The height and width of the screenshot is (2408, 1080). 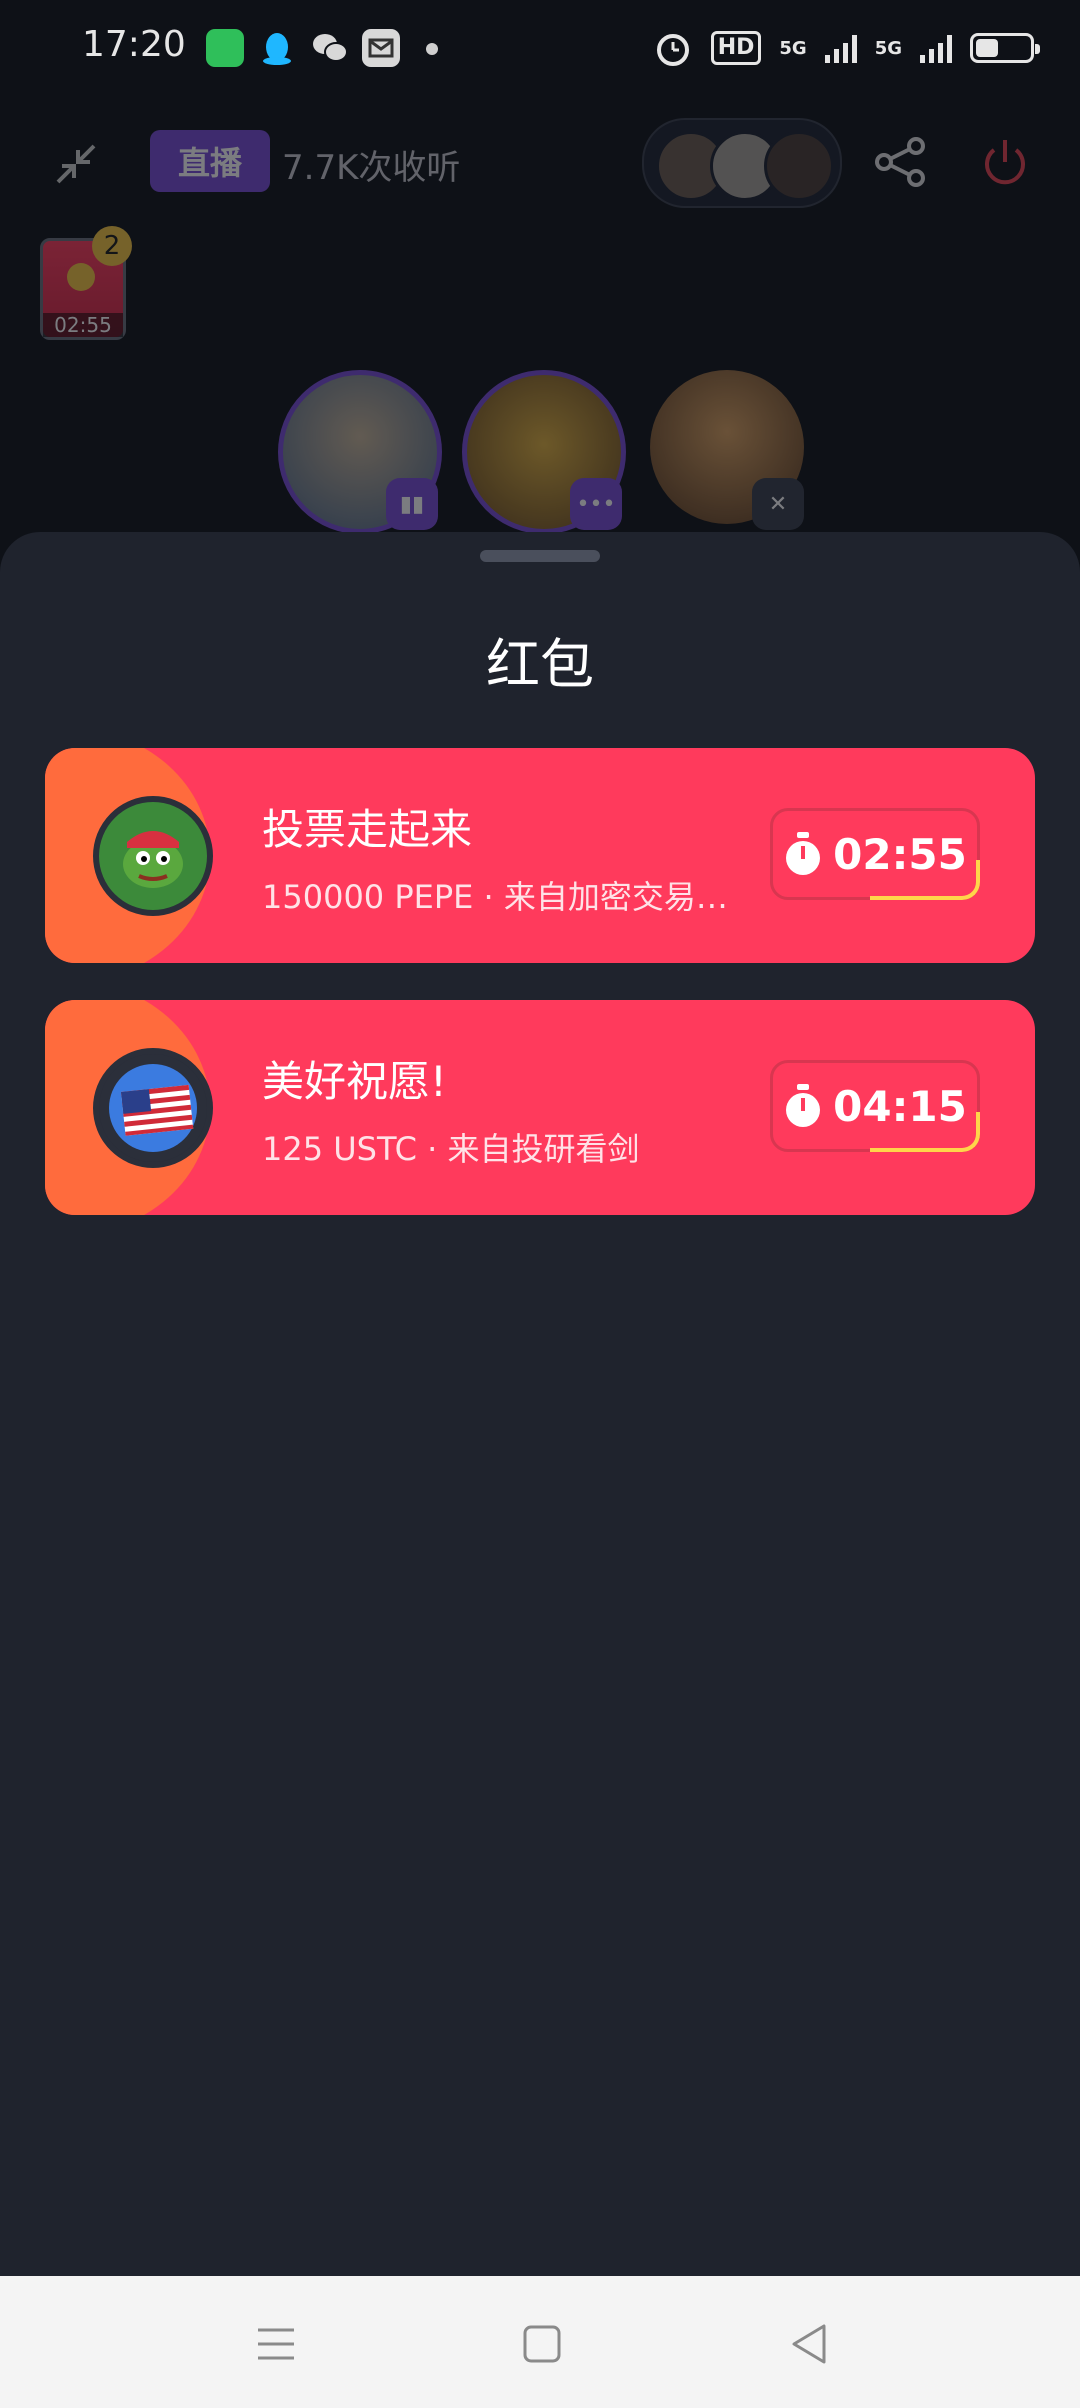 What do you see at coordinates (354, 1081) in the screenshot?
I see `packet-title: 美好祝愿!` at bounding box center [354, 1081].